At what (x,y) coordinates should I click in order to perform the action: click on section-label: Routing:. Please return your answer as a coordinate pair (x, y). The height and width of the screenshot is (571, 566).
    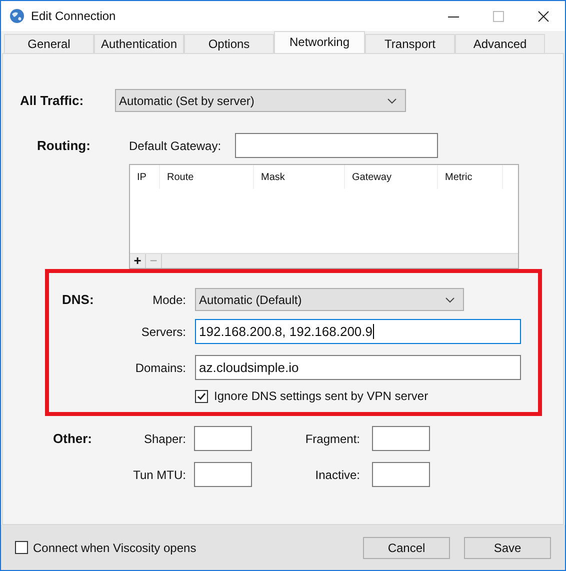
    Looking at the image, I should click on (64, 145).